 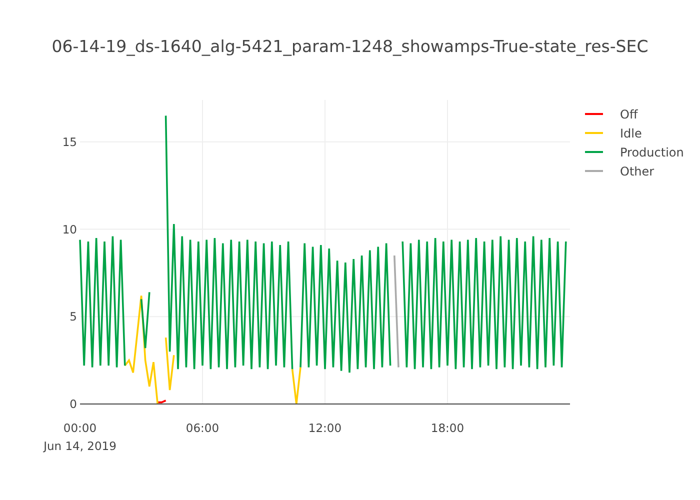 I want to click on legend-label: Off, so click(x=629, y=115).